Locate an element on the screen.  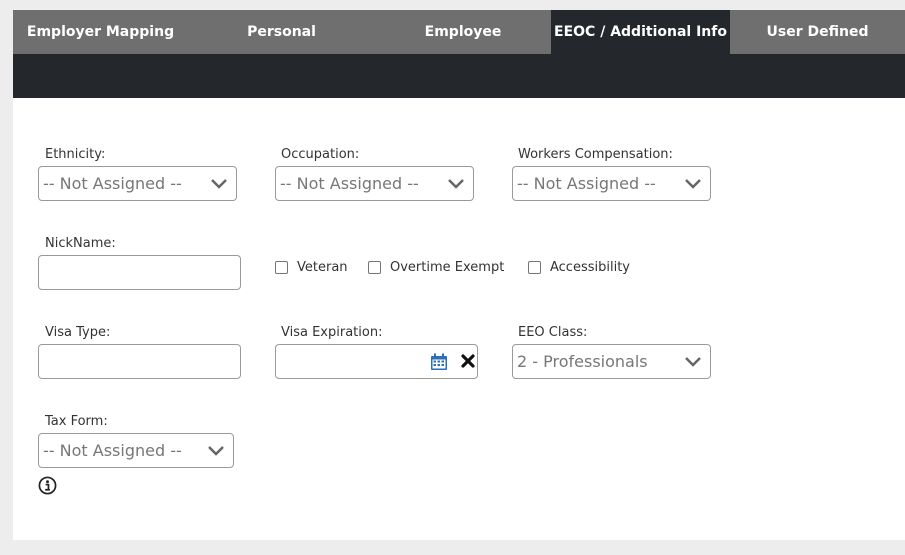
nickname-label: NickName: is located at coordinates (80, 243).